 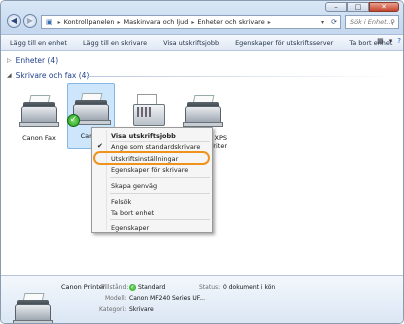 I want to click on group-header-devices: ▷ Enheter (4), so click(x=32, y=60).